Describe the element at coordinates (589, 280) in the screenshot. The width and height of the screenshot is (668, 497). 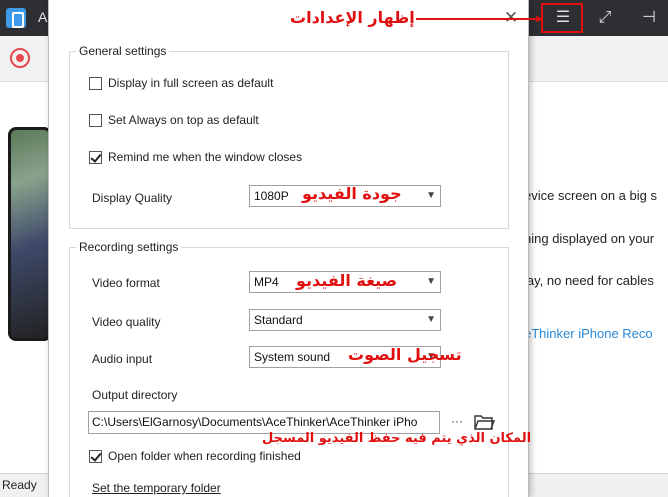
I see `description-line: lay, no need for cables` at that location.